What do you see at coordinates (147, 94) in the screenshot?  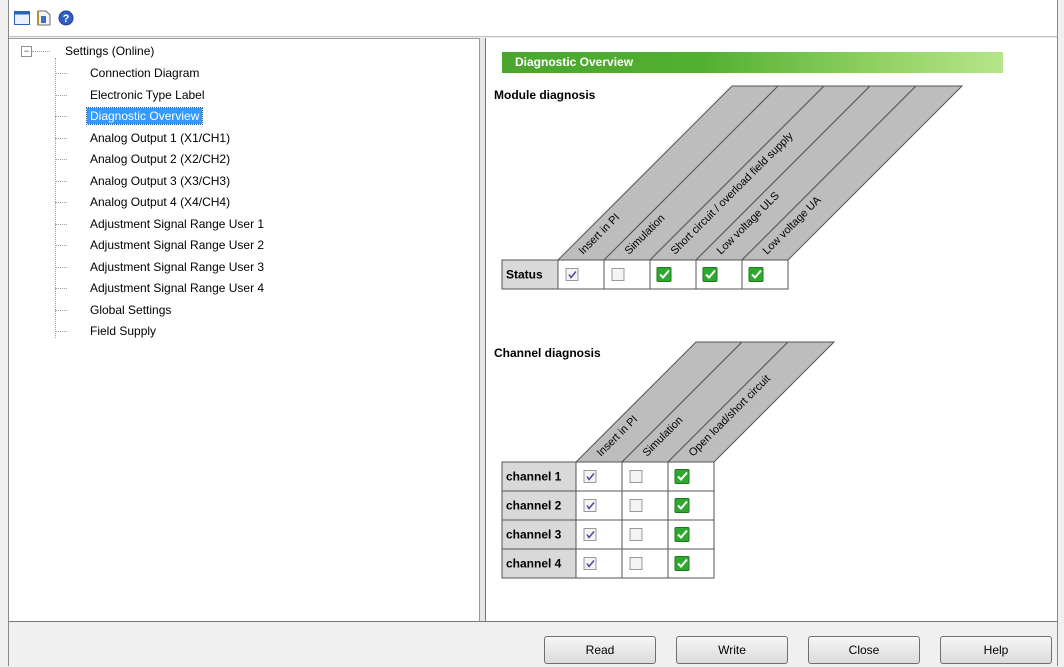 I see `tree-item-label: Electronic Type Label` at bounding box center [147, 94].